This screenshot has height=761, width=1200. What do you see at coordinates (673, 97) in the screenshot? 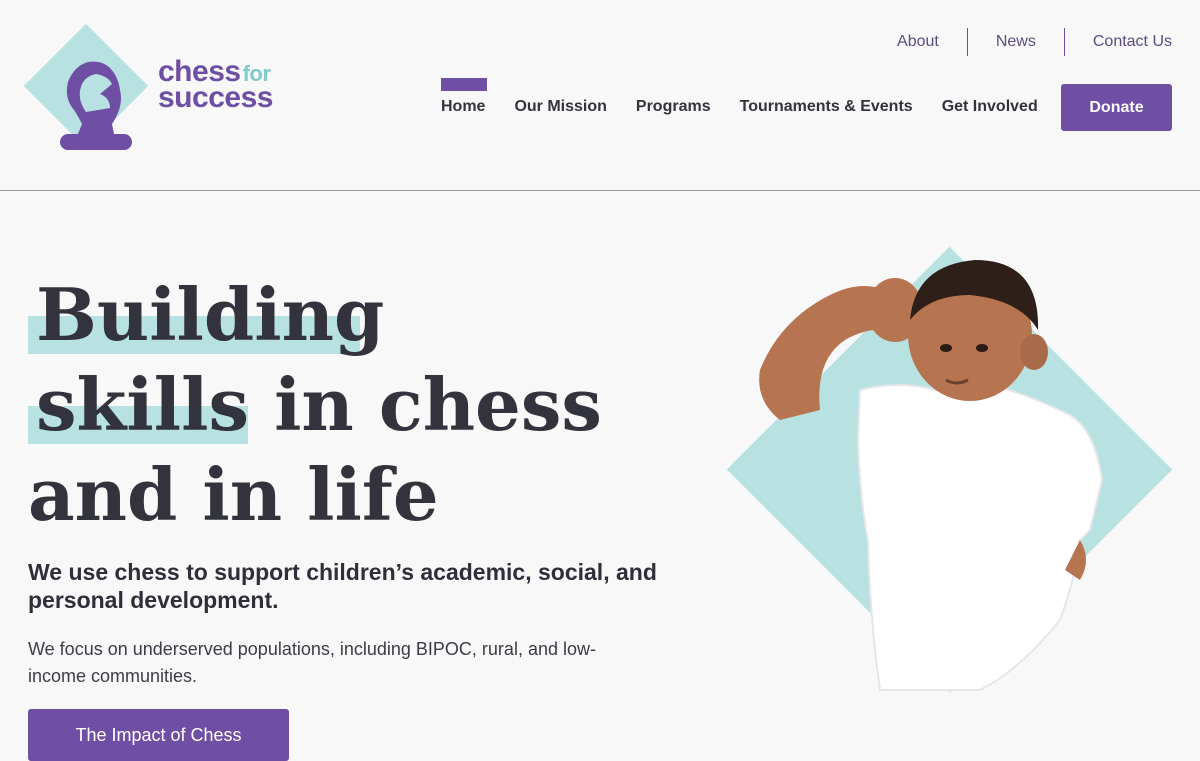
I see `main-nav-programs: Programs` at bounding box center [673, 97].